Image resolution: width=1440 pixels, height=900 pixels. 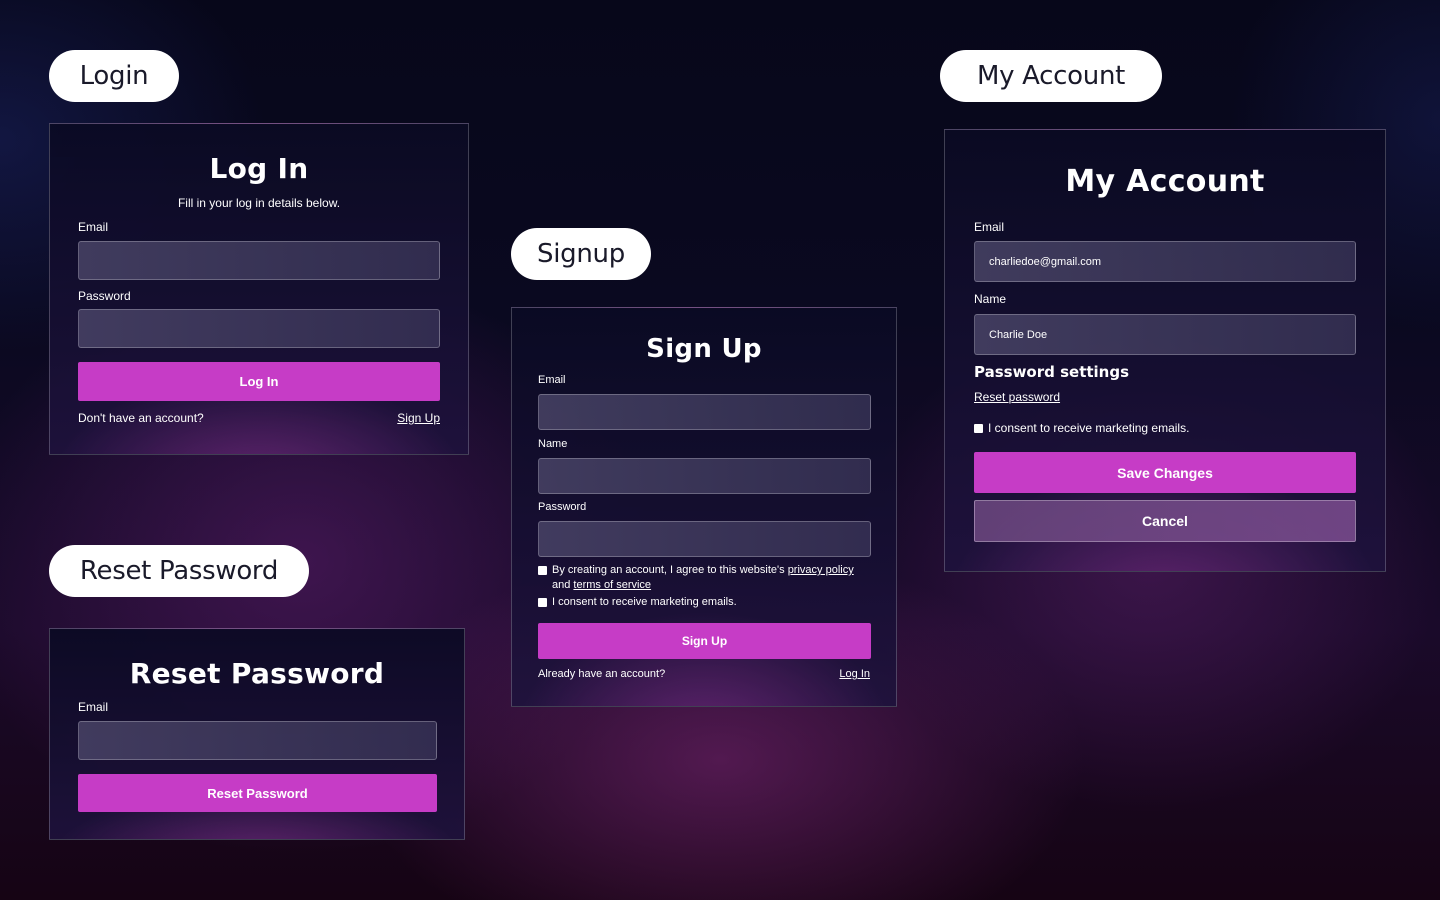 I want to click on signup-terms-and: and, so click(x=561, y=585).